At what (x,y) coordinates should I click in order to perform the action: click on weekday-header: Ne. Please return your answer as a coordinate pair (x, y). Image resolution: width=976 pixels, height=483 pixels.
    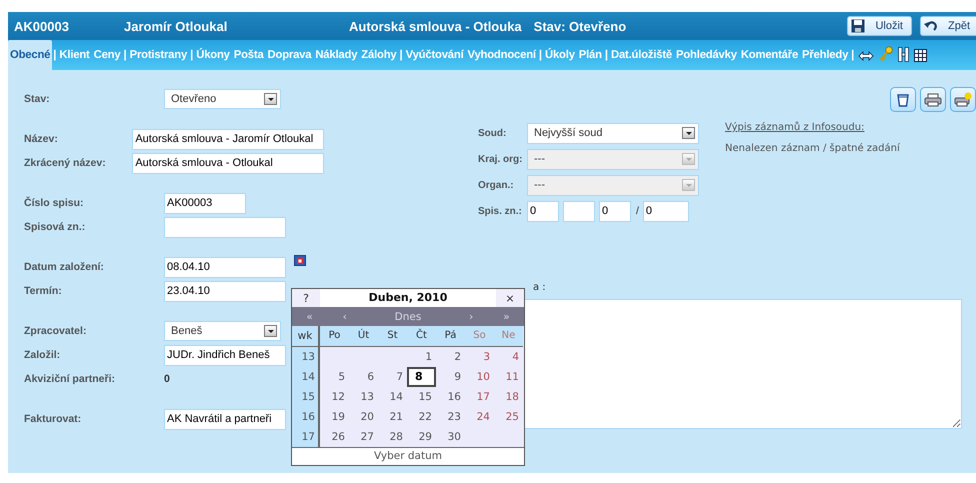
    Looking at the image, I should click on (508, 336).